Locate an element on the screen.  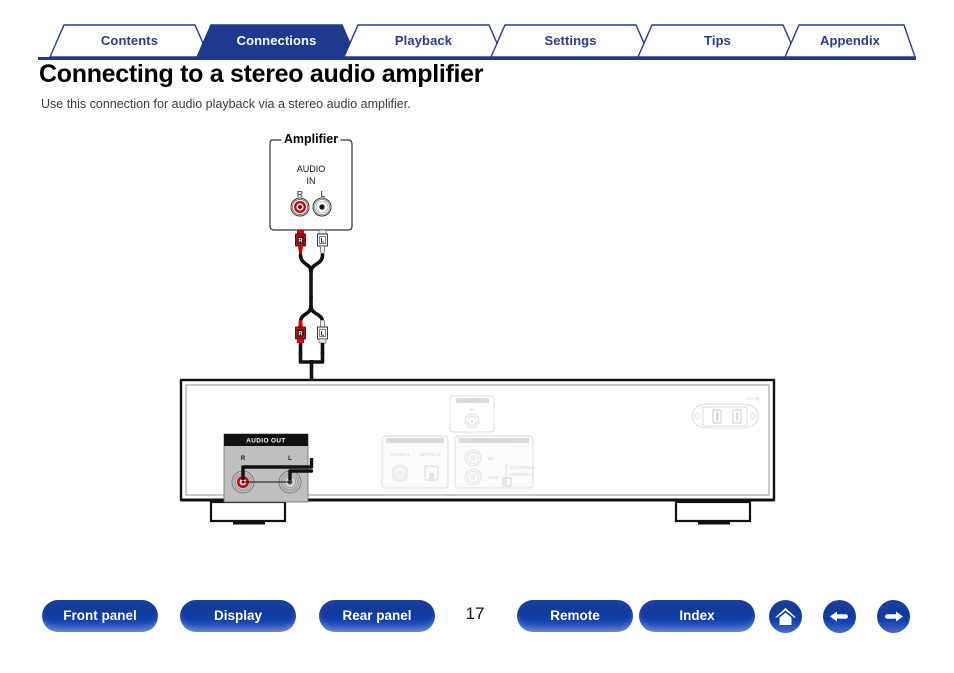
audio-out-header: AUDIO OUT is located at coordinates (265, 441).